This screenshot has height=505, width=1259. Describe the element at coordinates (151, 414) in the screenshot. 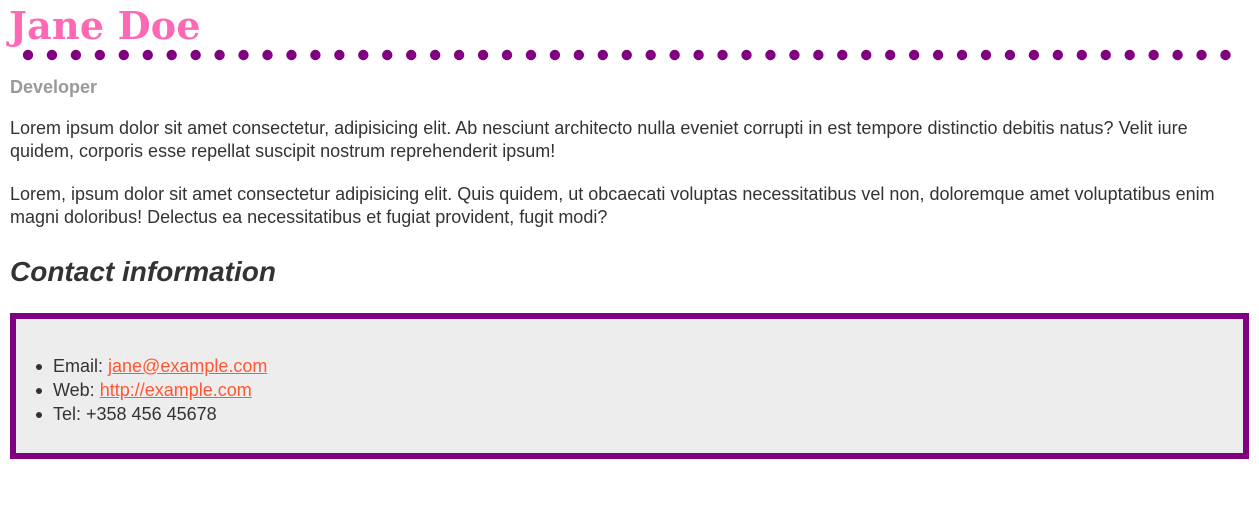

I see `tel-value: +358 456 45678` at that location.